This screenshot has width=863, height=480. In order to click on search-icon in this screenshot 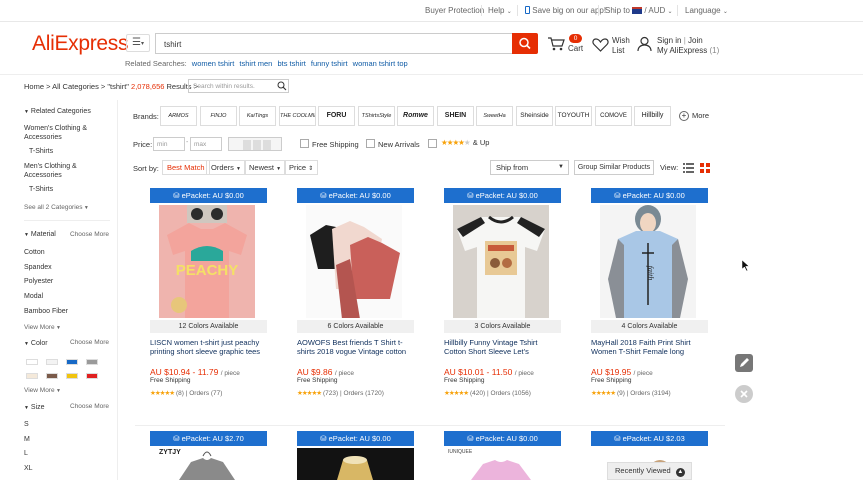, I will do `click(282, 86)`.